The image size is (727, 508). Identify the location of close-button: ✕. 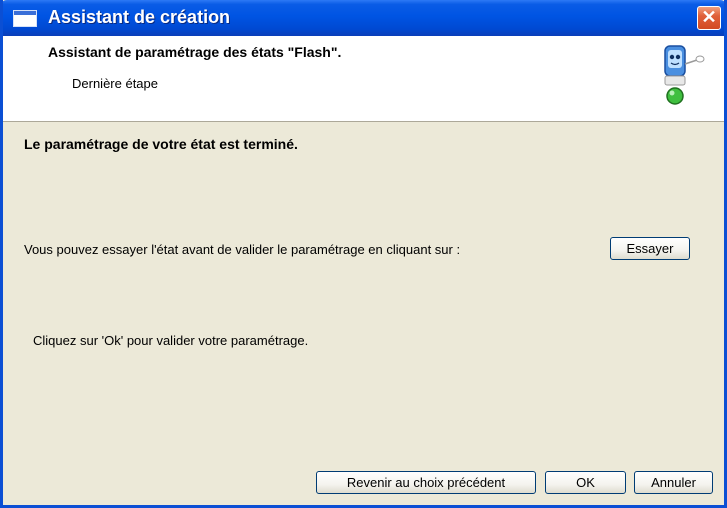
(709, 18).